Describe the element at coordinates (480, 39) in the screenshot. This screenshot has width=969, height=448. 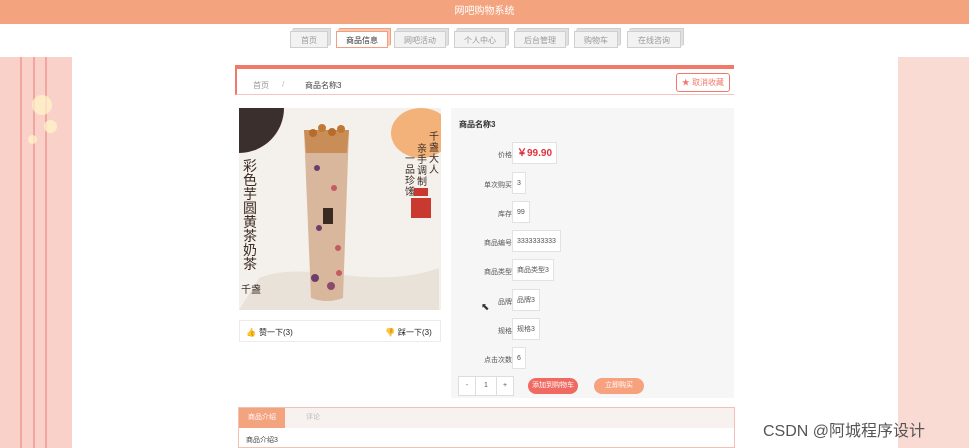
I see `tab-profile: 个人中心` at that location.